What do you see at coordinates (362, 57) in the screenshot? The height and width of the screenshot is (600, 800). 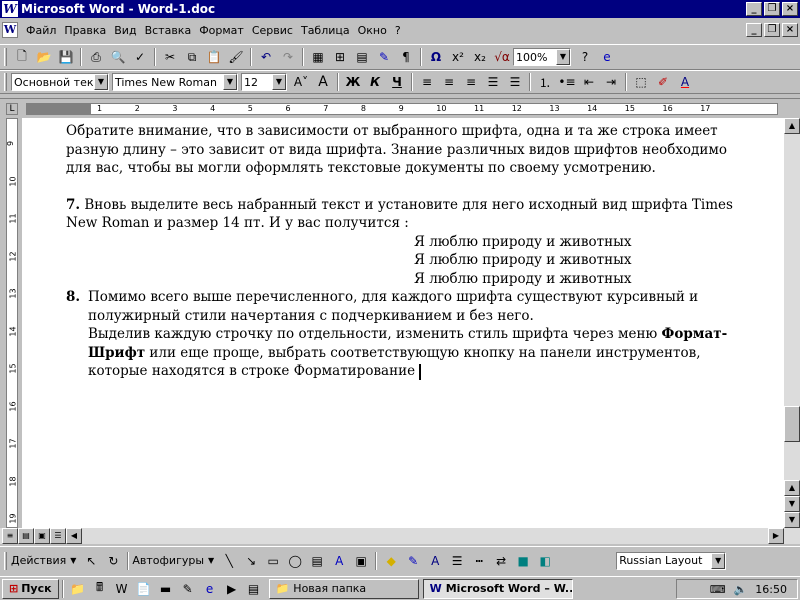 I see `insert-excel-icon: ▤` at bounding box center [362, 57].